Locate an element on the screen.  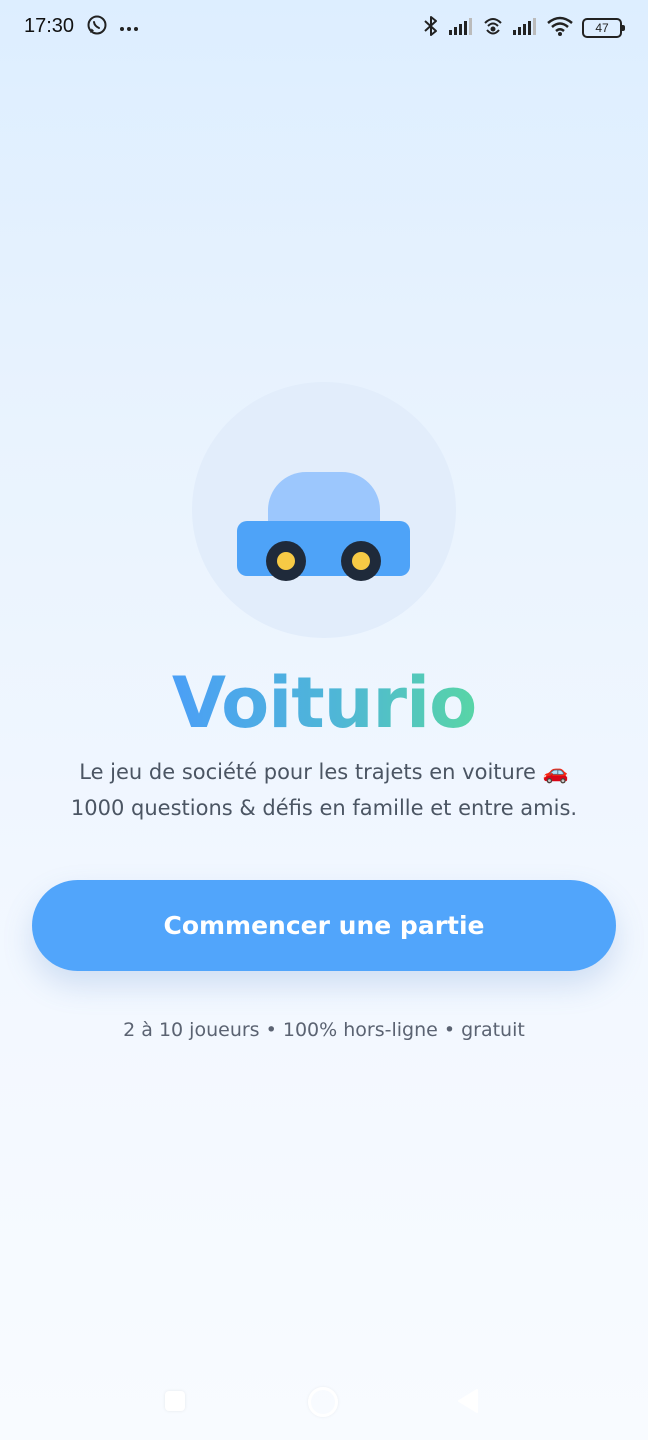
car-wheel-right is located at coordinates (361, 561).